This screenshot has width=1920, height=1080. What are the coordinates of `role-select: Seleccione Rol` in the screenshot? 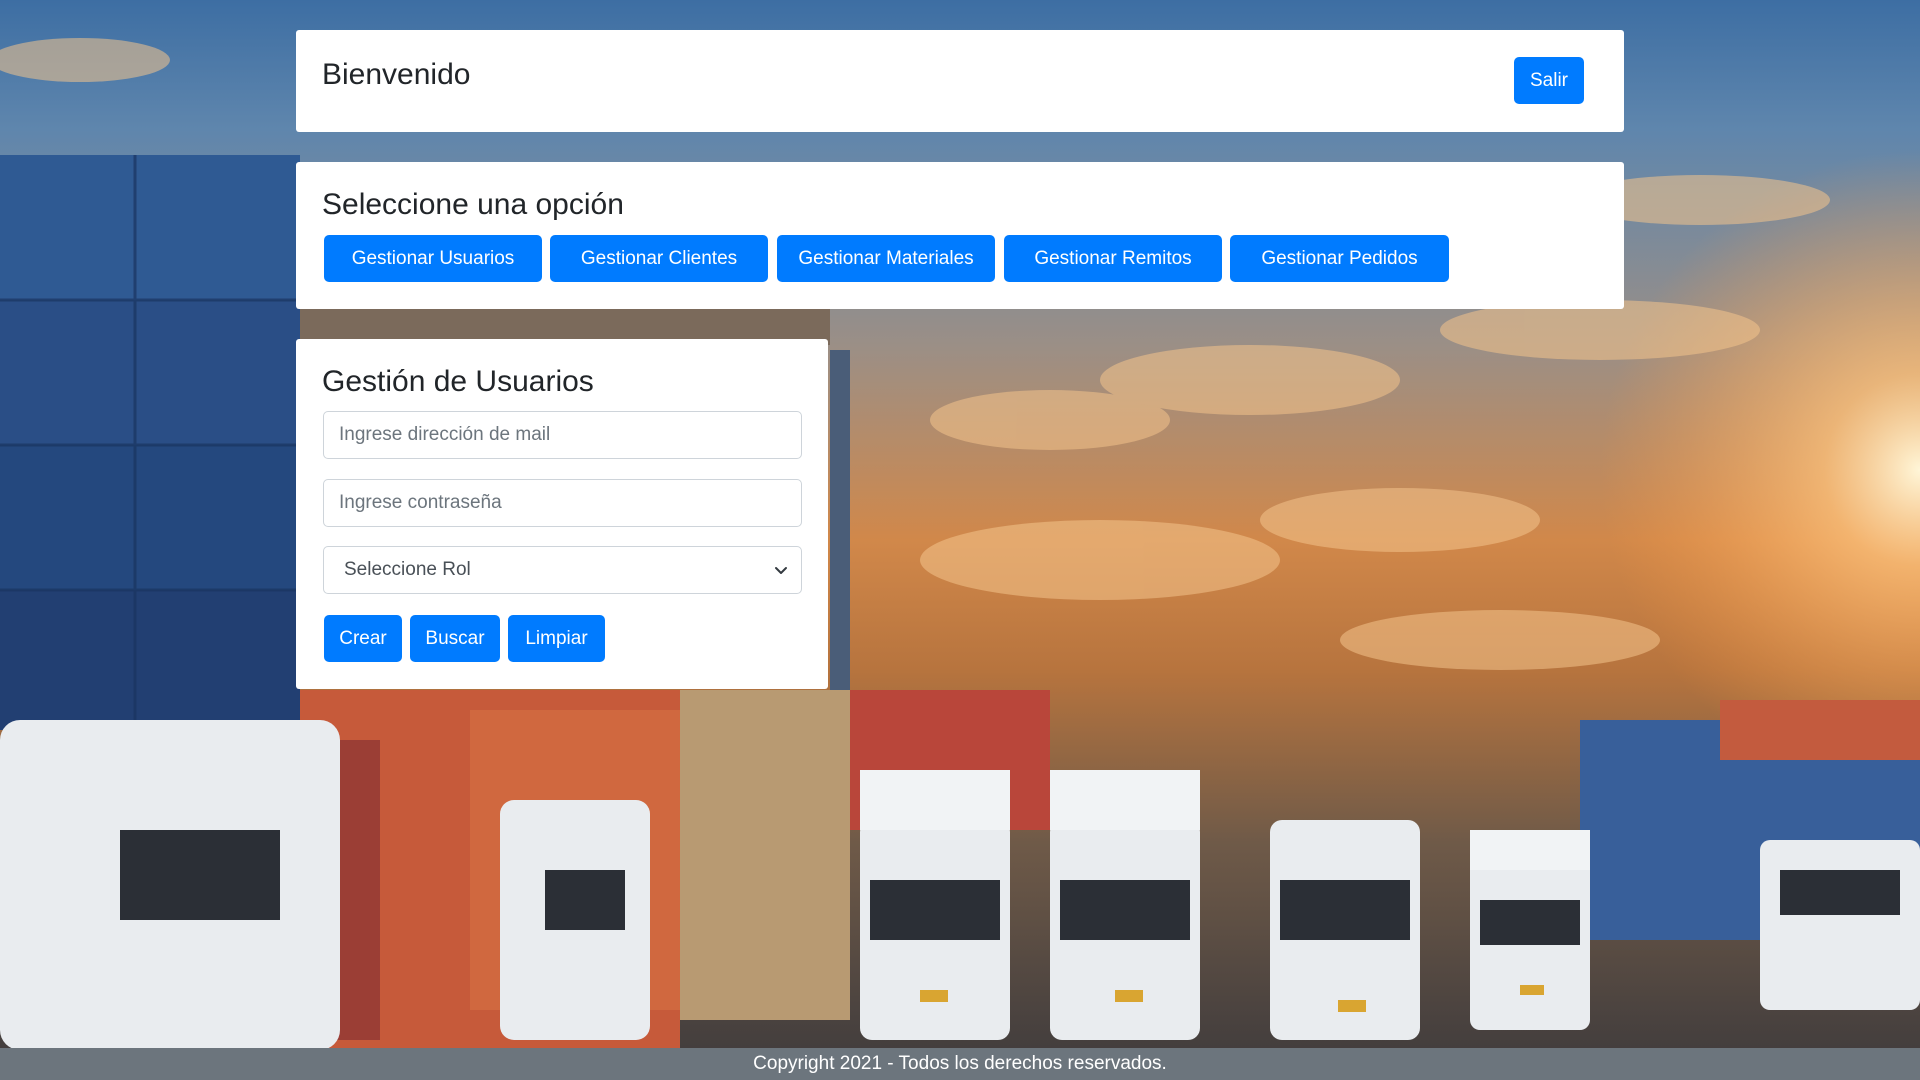 It's located at (562, 570).